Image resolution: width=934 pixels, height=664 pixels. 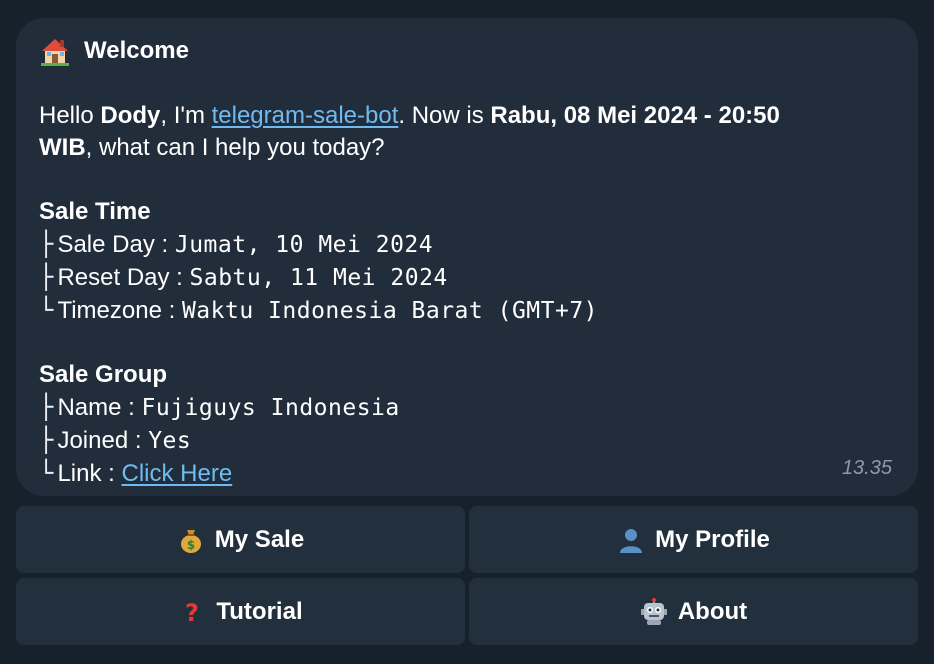 I want to click on house-icon, so click(x=55, y=51).